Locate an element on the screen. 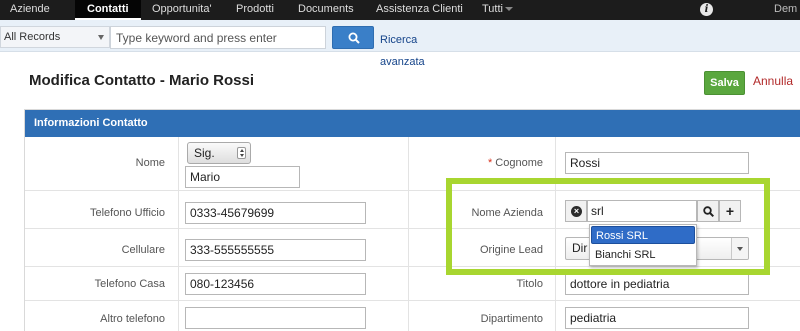 This screenshot has height=331, width=800. nav-item-aziende: Aziende is located at coordinates (30, 10).